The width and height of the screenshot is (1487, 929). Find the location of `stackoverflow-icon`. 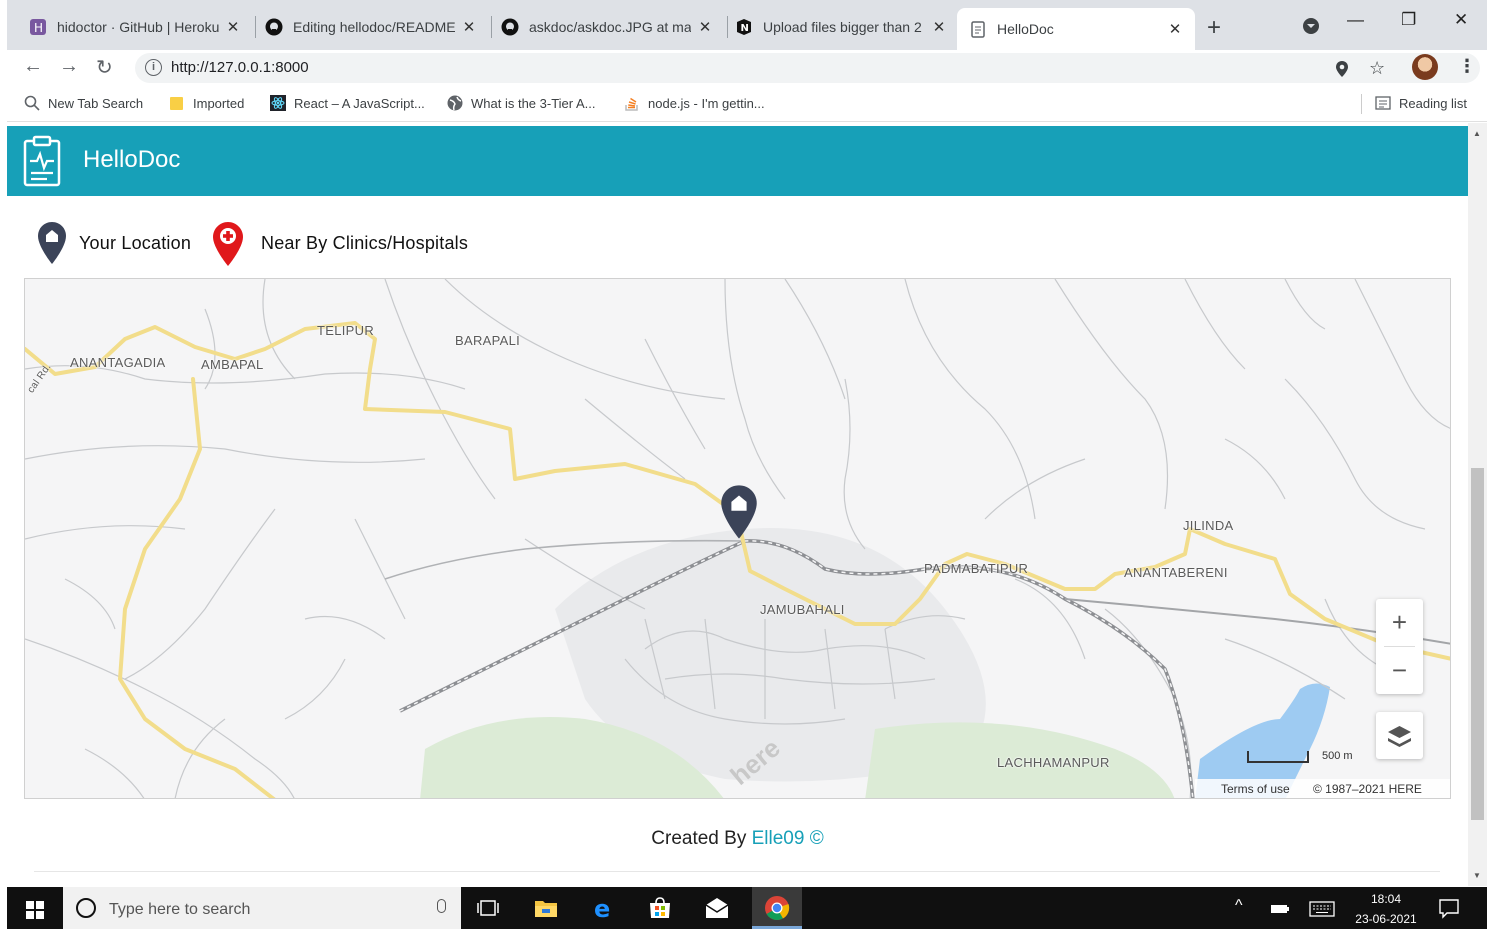

stackoverflow-icon is located at coordinates (632, 103).